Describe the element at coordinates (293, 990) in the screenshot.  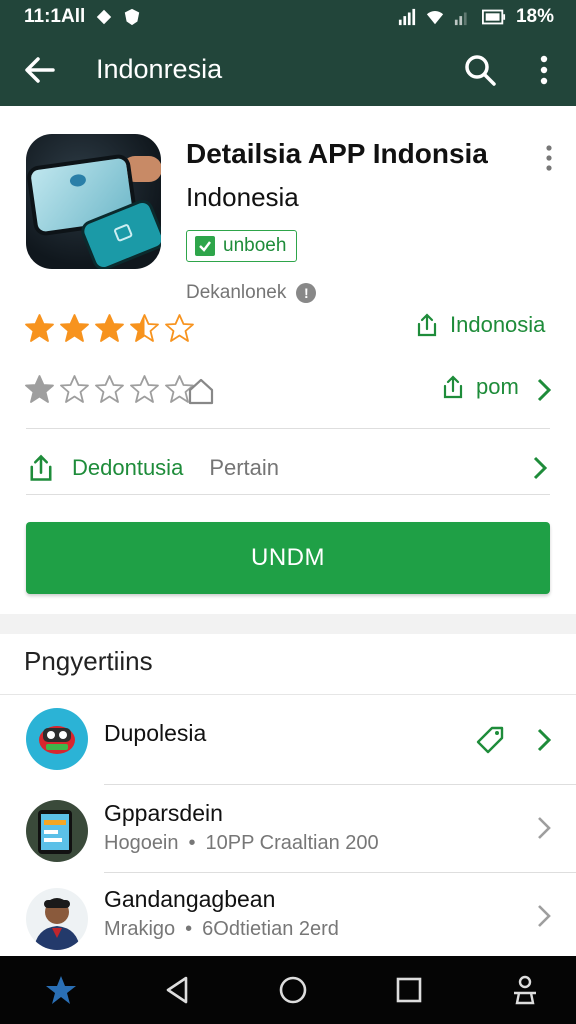
I see `home-circle-icon` at that location.